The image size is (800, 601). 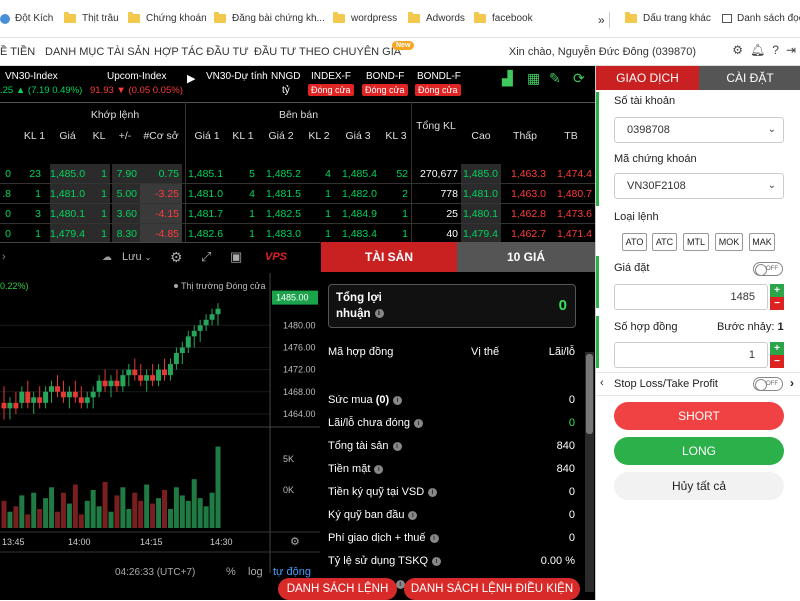 What do you see at coordinates (601, 20) in the screenshot?
I see `more-bookmarks-button: »` at bounding box center [601, 20].